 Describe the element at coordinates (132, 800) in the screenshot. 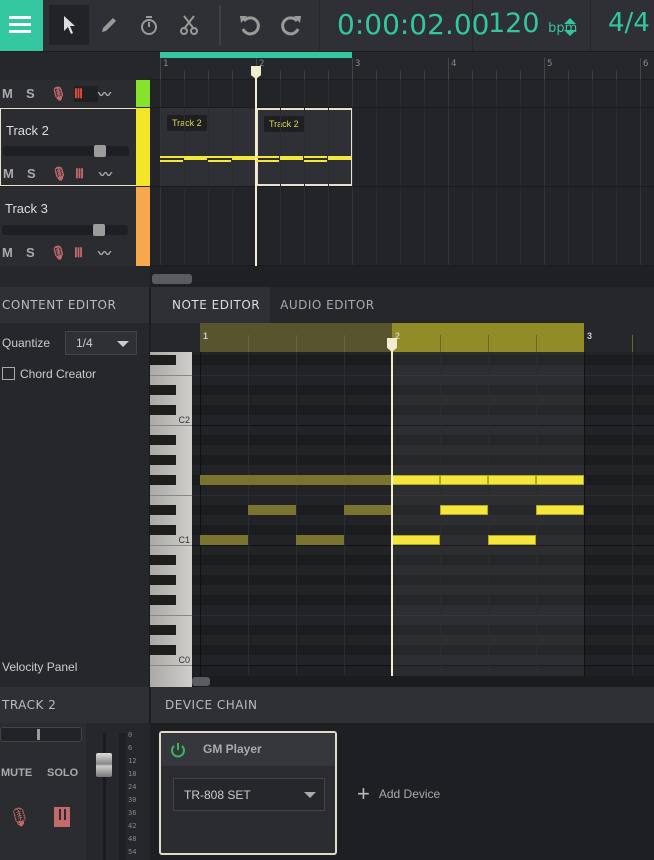

I see `meter-label: 30` at that location.